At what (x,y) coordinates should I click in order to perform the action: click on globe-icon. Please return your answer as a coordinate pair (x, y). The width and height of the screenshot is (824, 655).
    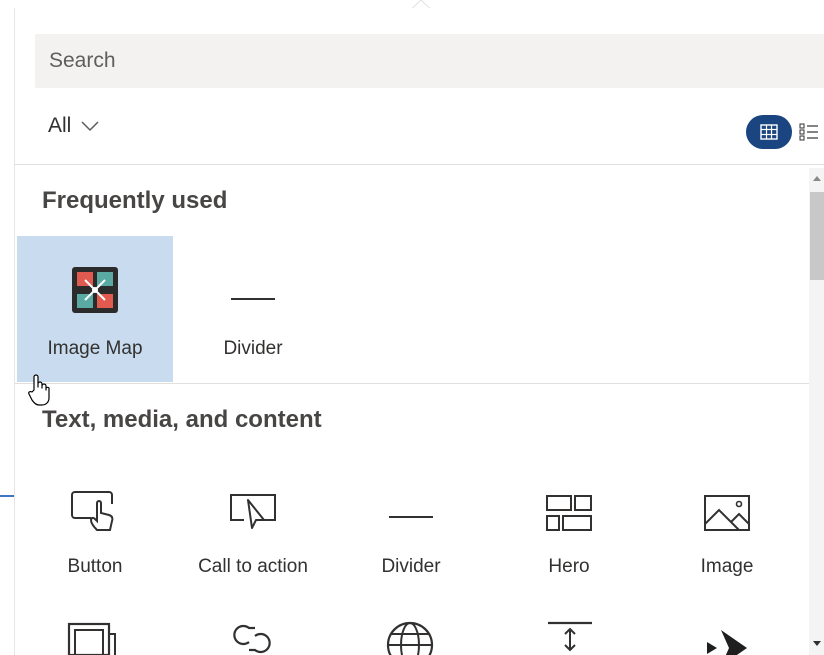
    Looking at the image, I should click on (410, 637).